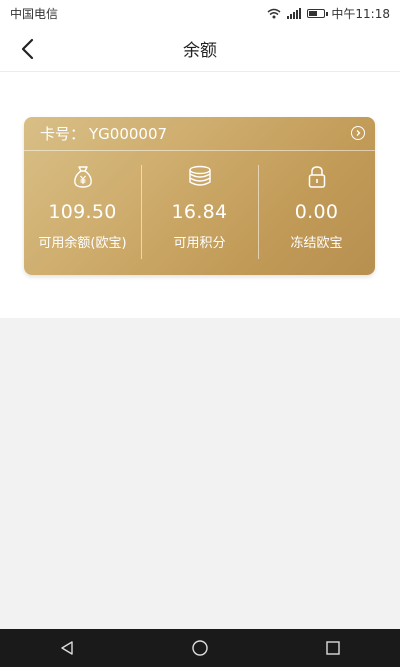 This screenshot has width=400, height=667. I want to click on home-circle-icon, so click(200, 648).